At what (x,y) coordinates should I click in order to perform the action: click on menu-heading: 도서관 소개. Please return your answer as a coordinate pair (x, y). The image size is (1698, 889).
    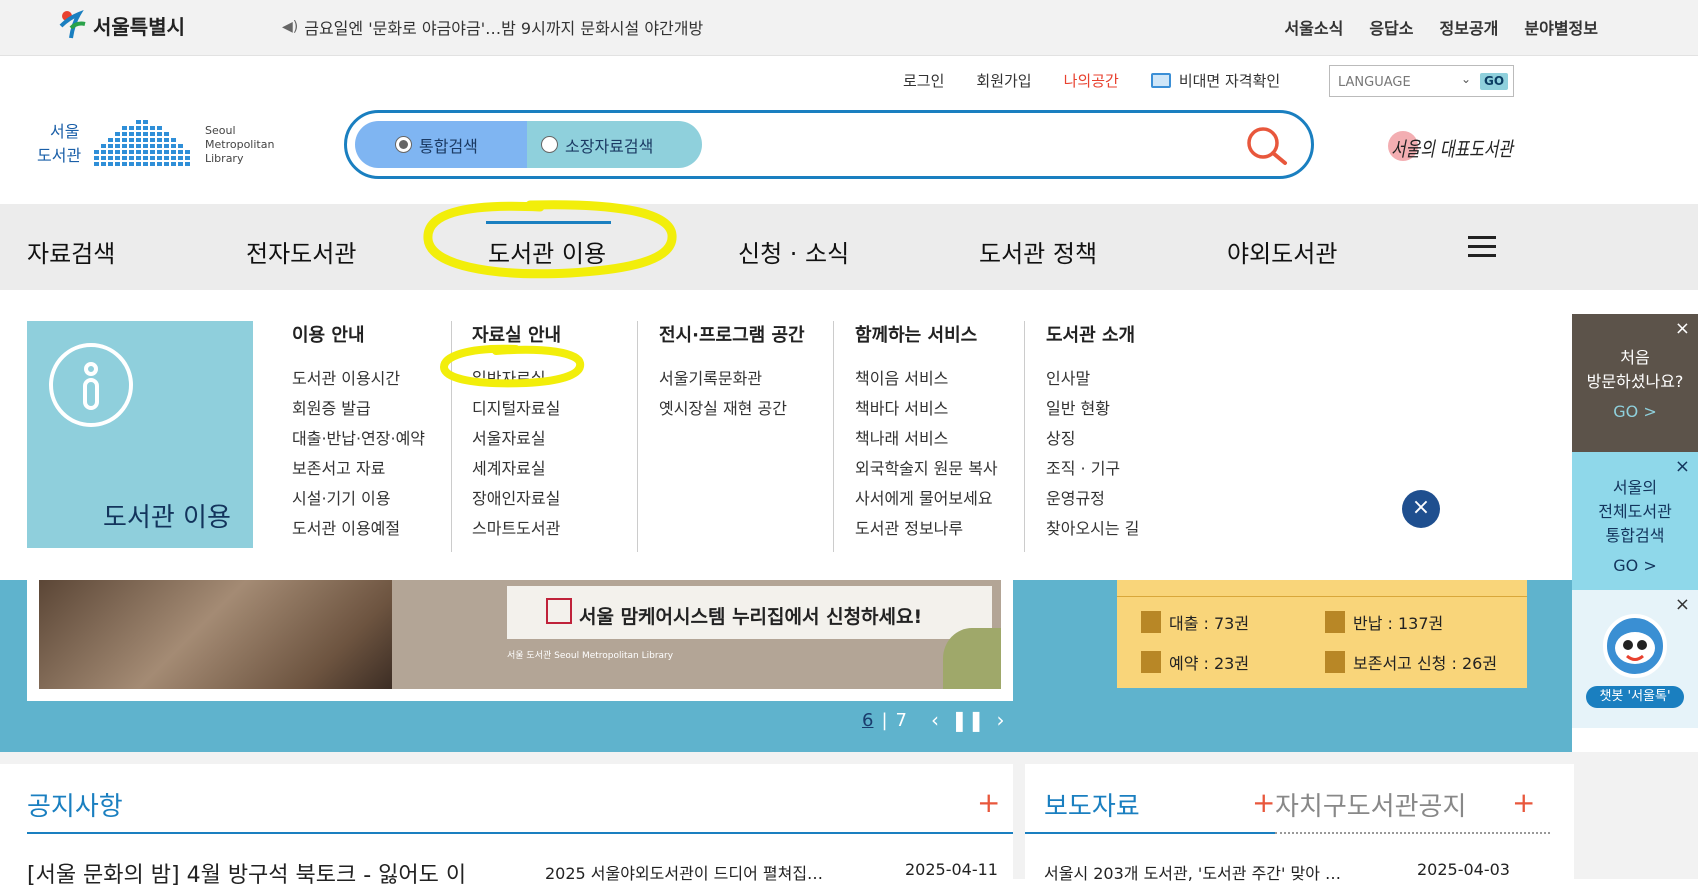
    Looking at the image, I should click on (1092, 334).